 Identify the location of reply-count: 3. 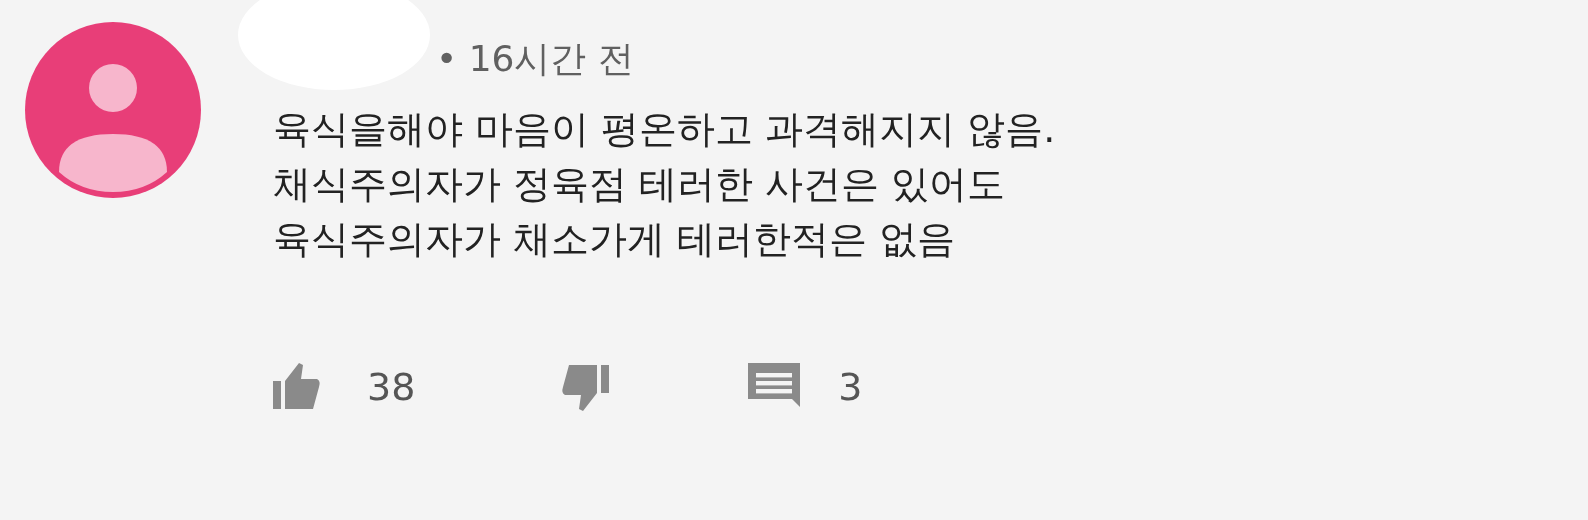
(850, 387).